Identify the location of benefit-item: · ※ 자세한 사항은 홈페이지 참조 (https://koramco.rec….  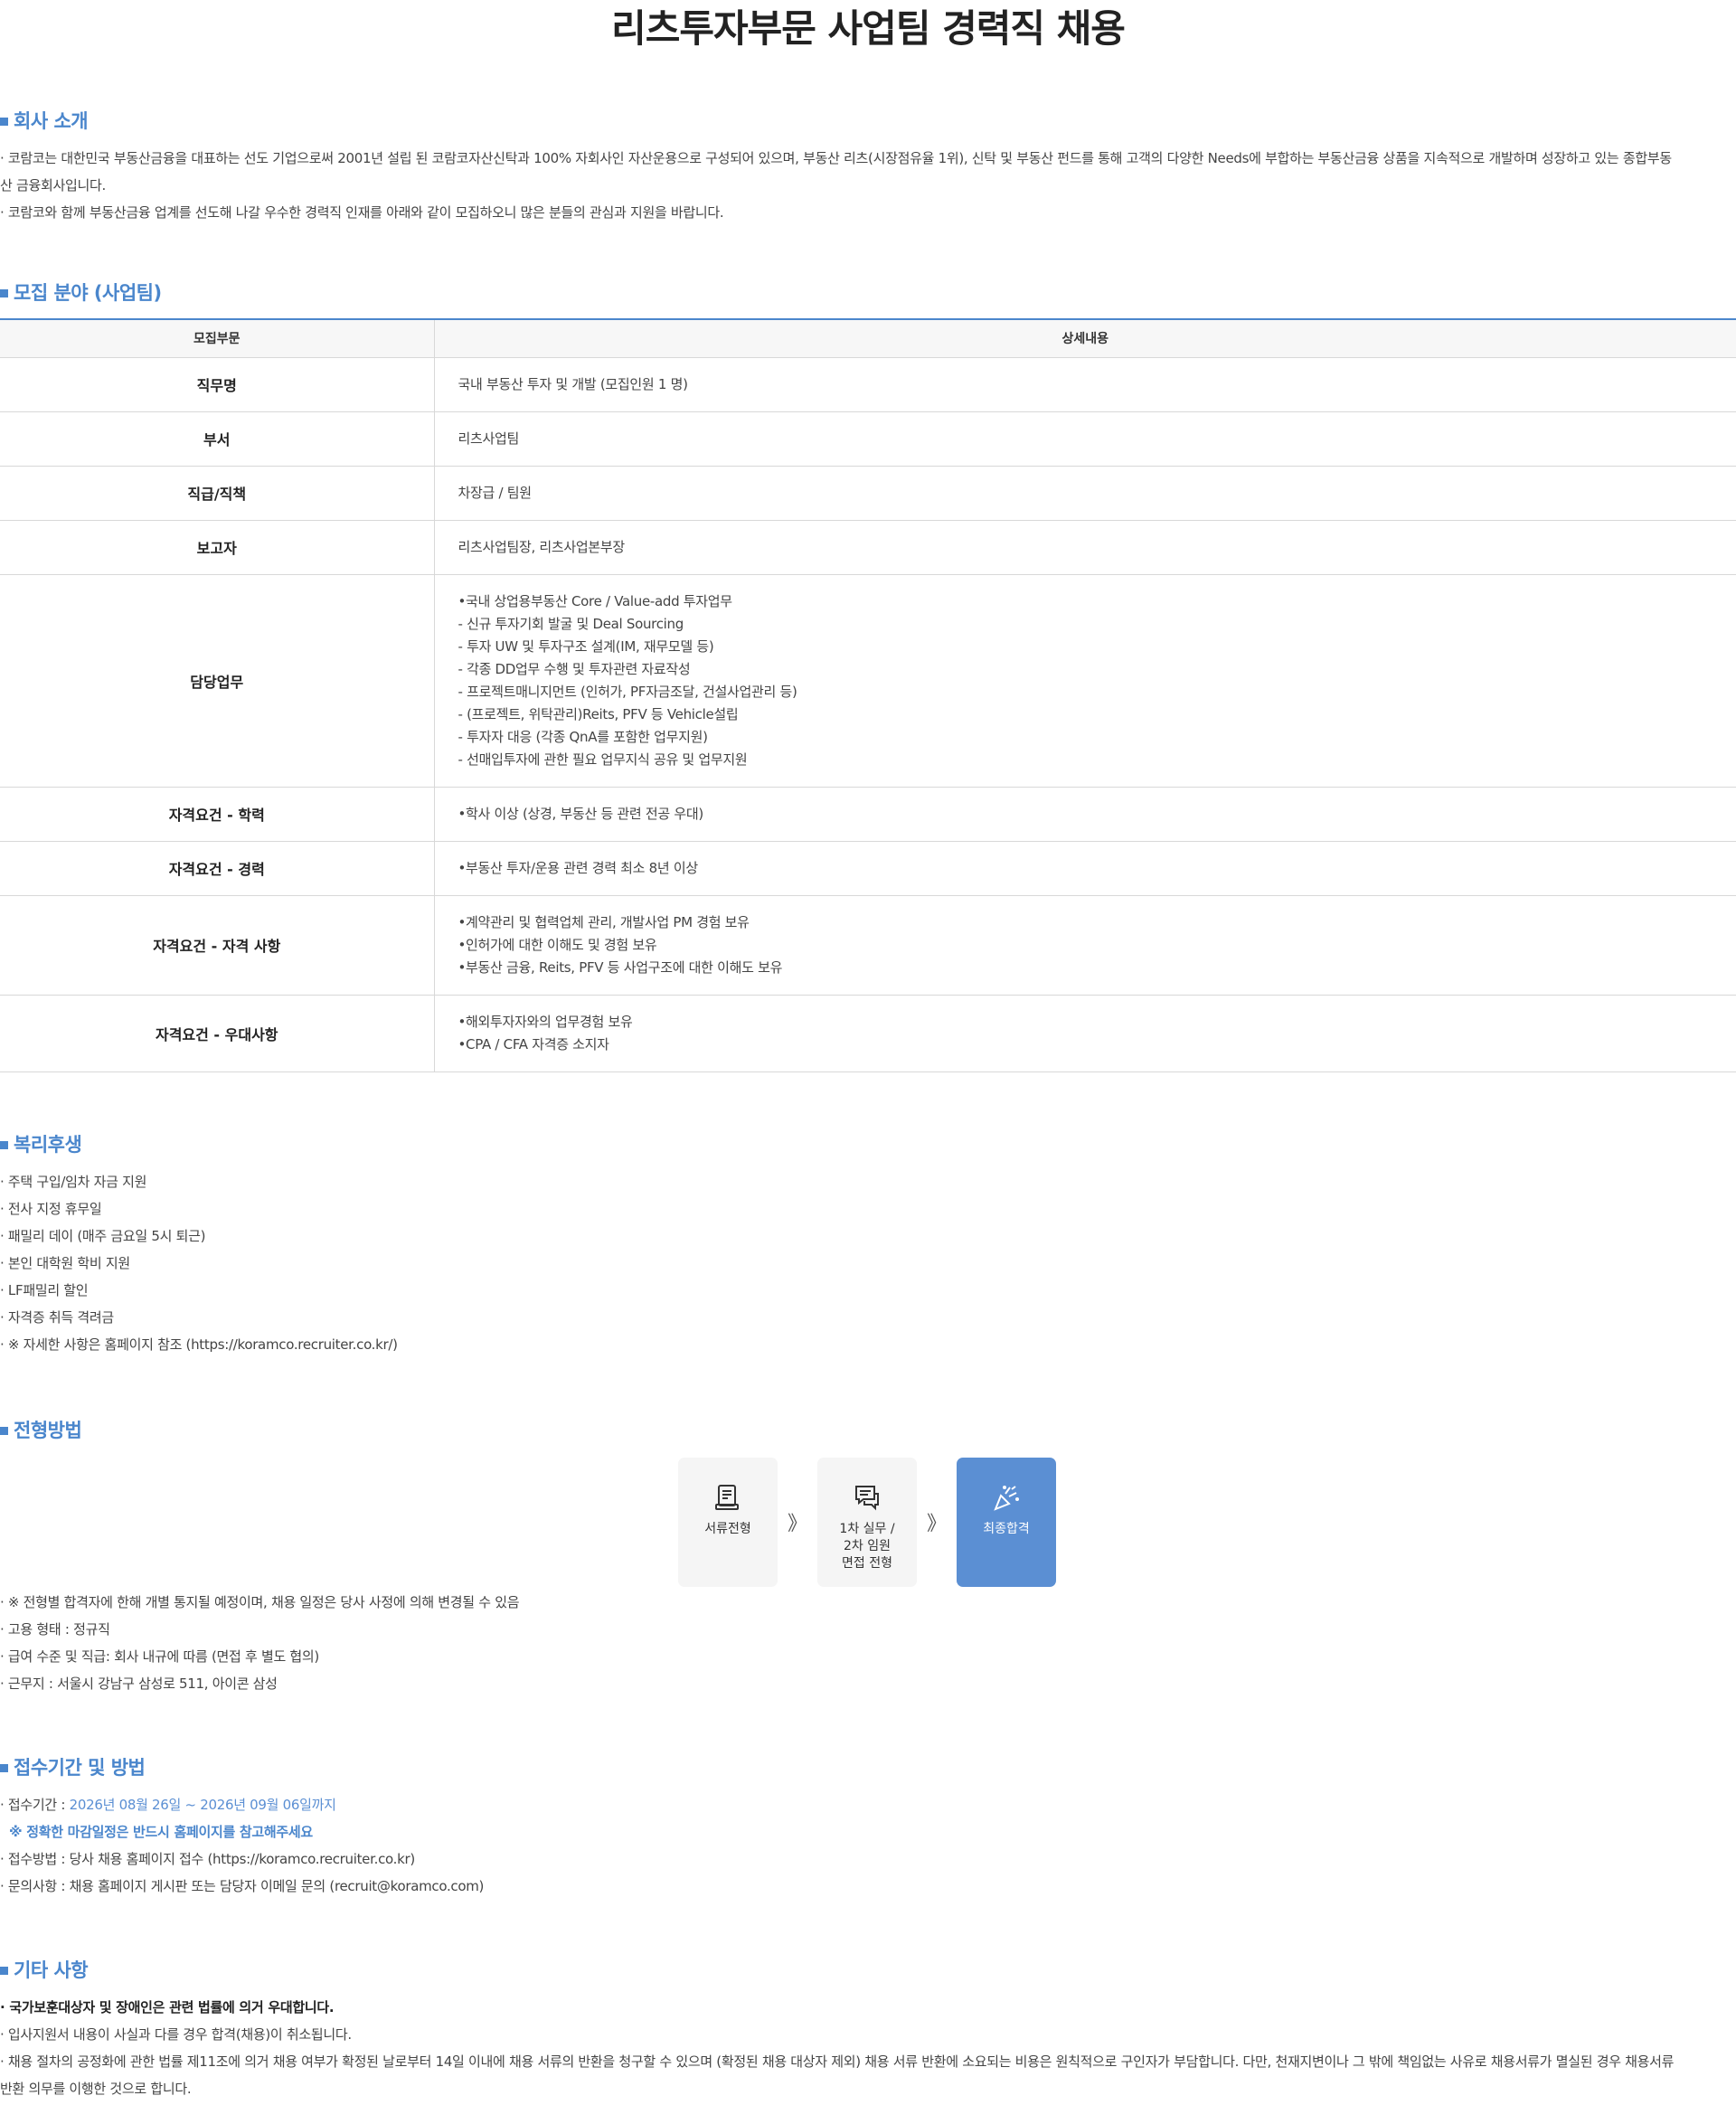
(199, 1344).